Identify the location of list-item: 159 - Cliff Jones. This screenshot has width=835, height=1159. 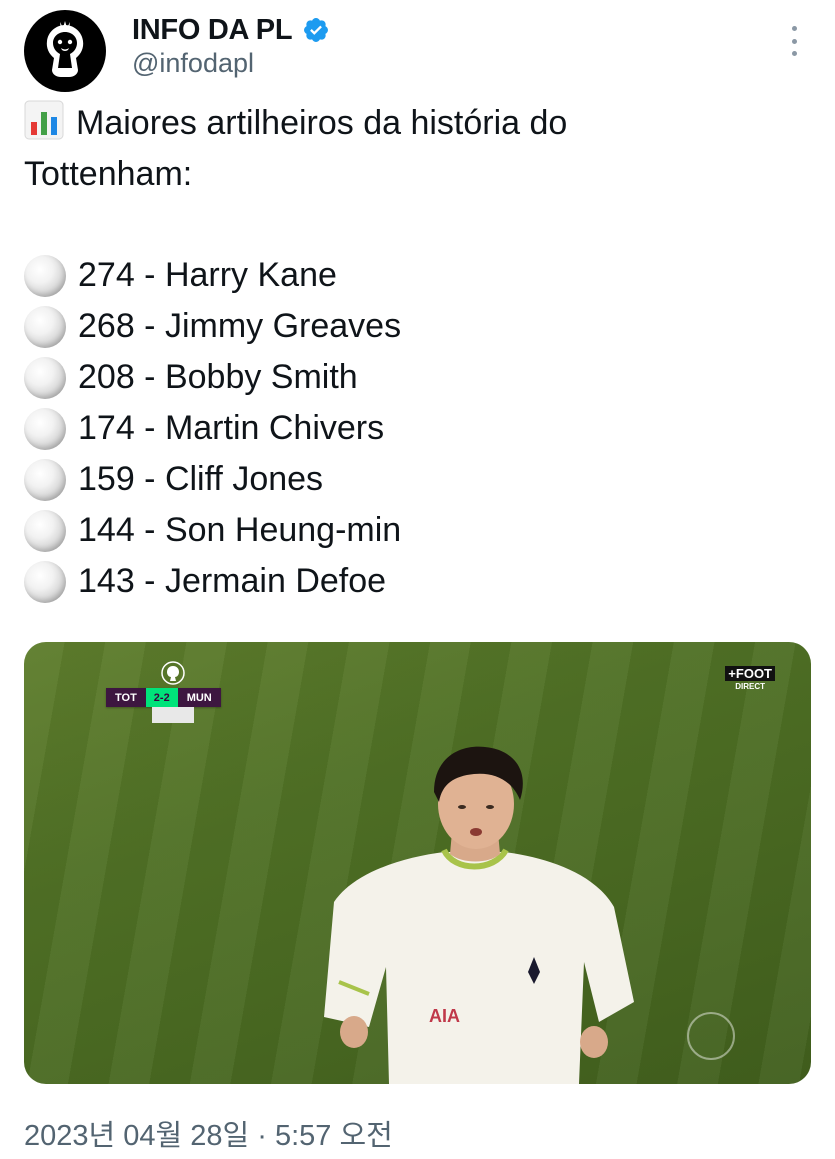
(419, 479).